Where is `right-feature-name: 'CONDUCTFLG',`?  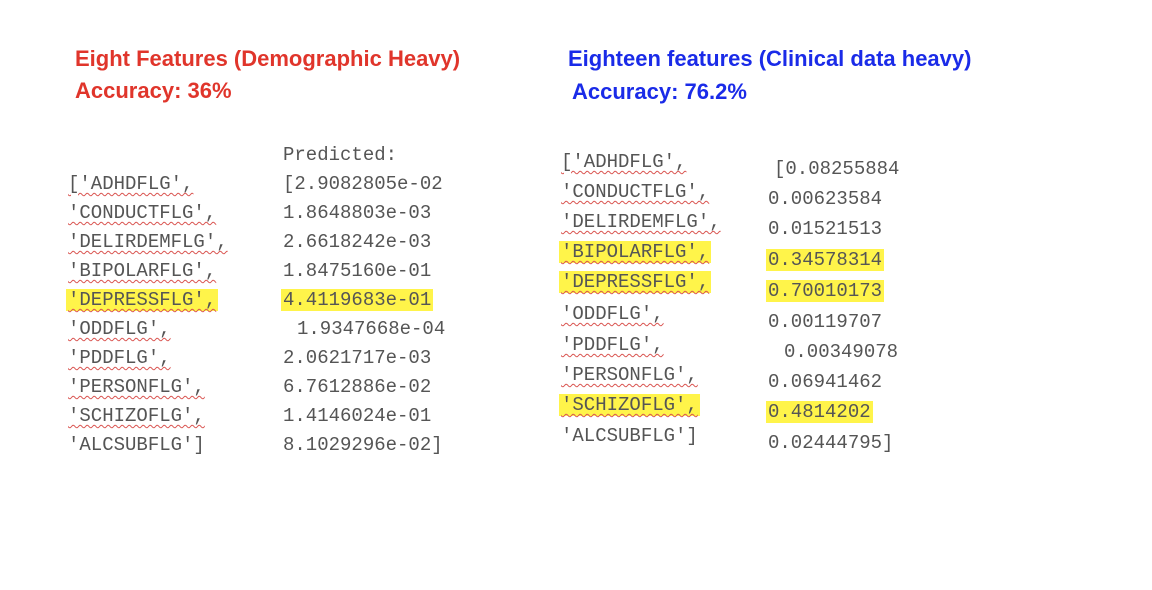
right-feature-name: 'CONDUCTFLG', is located at coordinates (635, 192).